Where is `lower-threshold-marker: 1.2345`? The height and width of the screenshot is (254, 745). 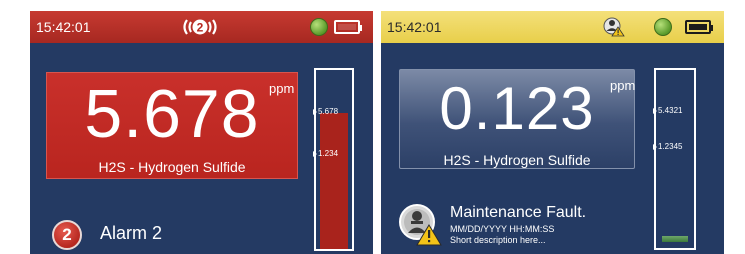
lower-threshold-marker: 1.2345 is located at coordinates (667, 146).